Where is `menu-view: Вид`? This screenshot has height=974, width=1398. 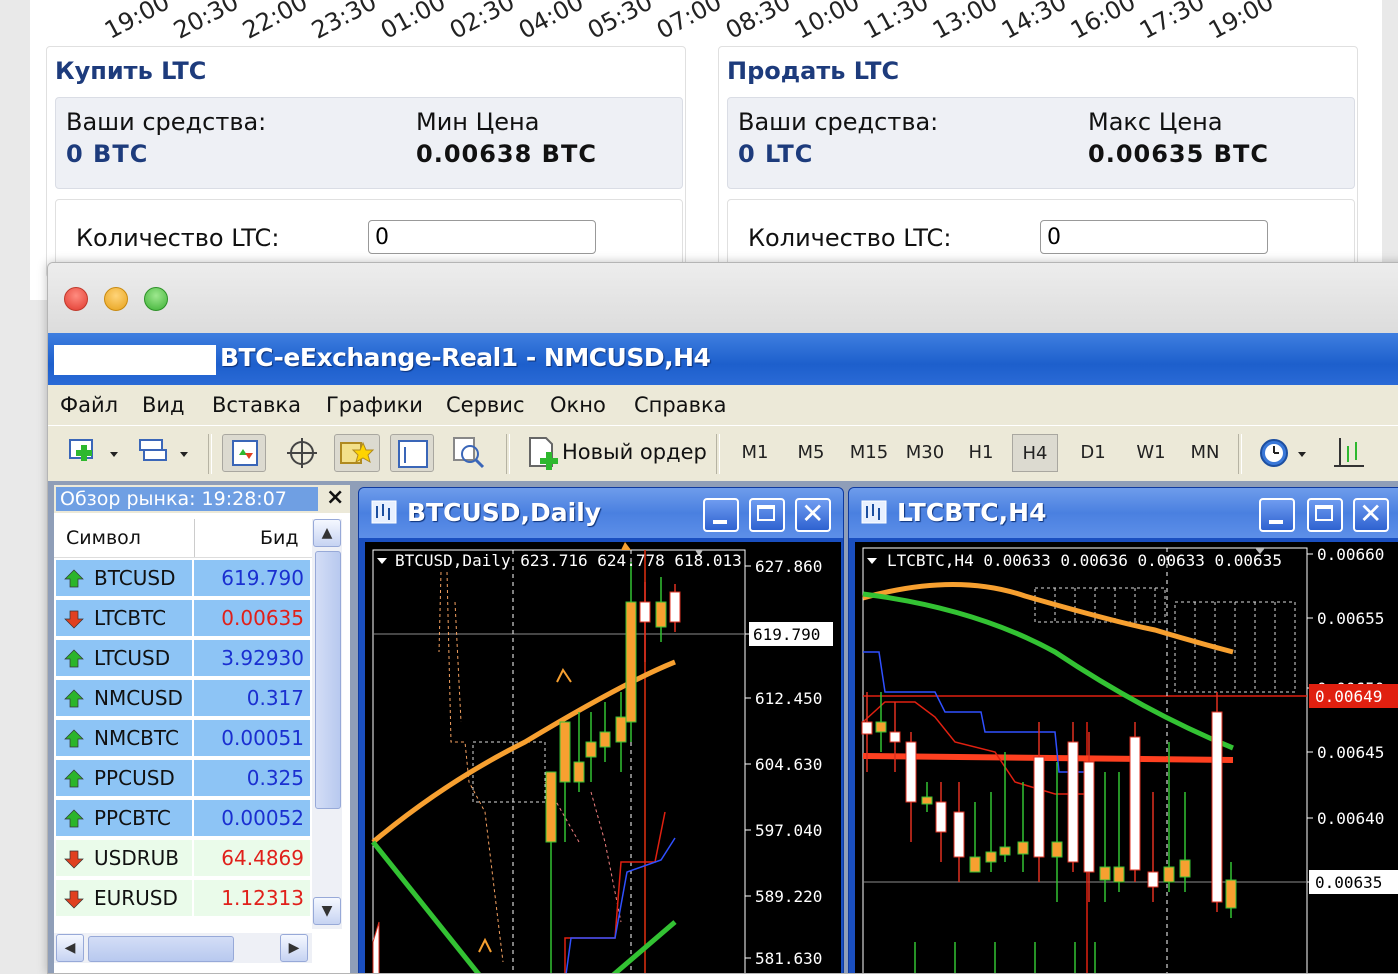 menu-view: Вид is located at coordinates (163, 405).